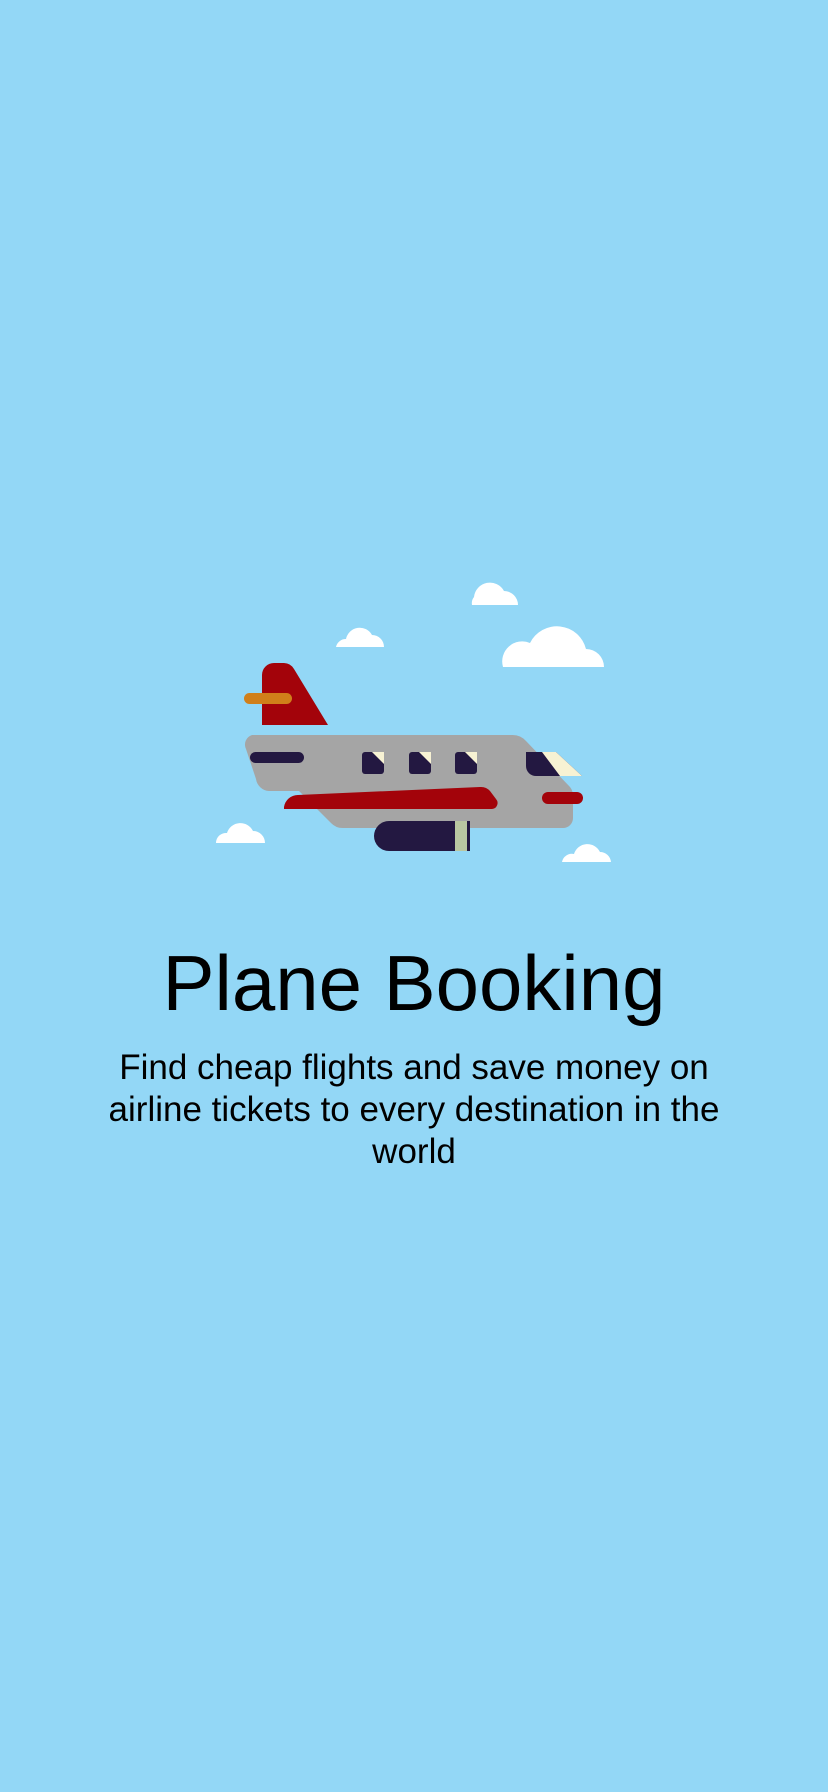  I want to click on page-title: Plane Booking, so click(414, 983).